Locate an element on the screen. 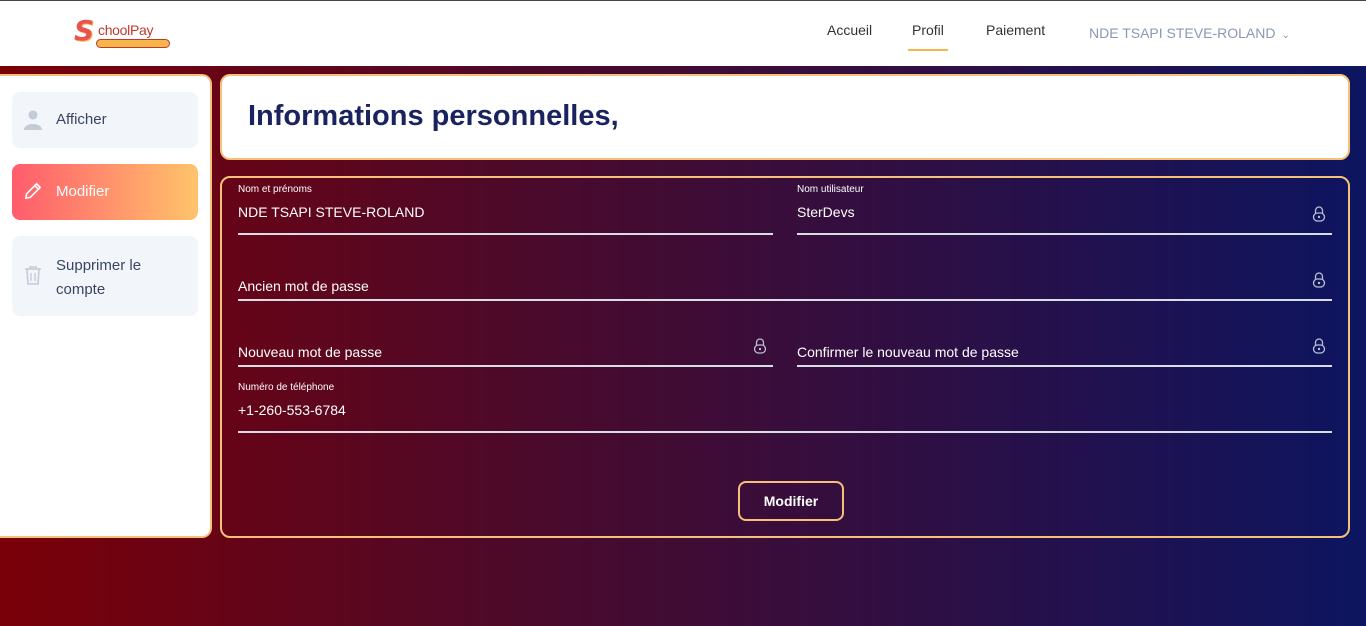 The image size is (1366, 626). phone-label: Numéro de téléphone is located at coordinates (286, 387).